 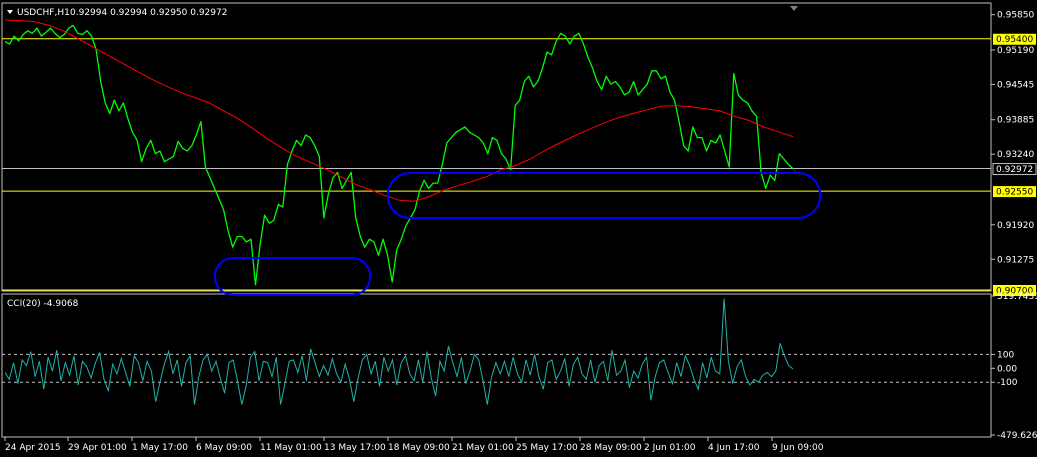 I want to click on price-tick-label: 0.91920, so click(x=1015, y=226).